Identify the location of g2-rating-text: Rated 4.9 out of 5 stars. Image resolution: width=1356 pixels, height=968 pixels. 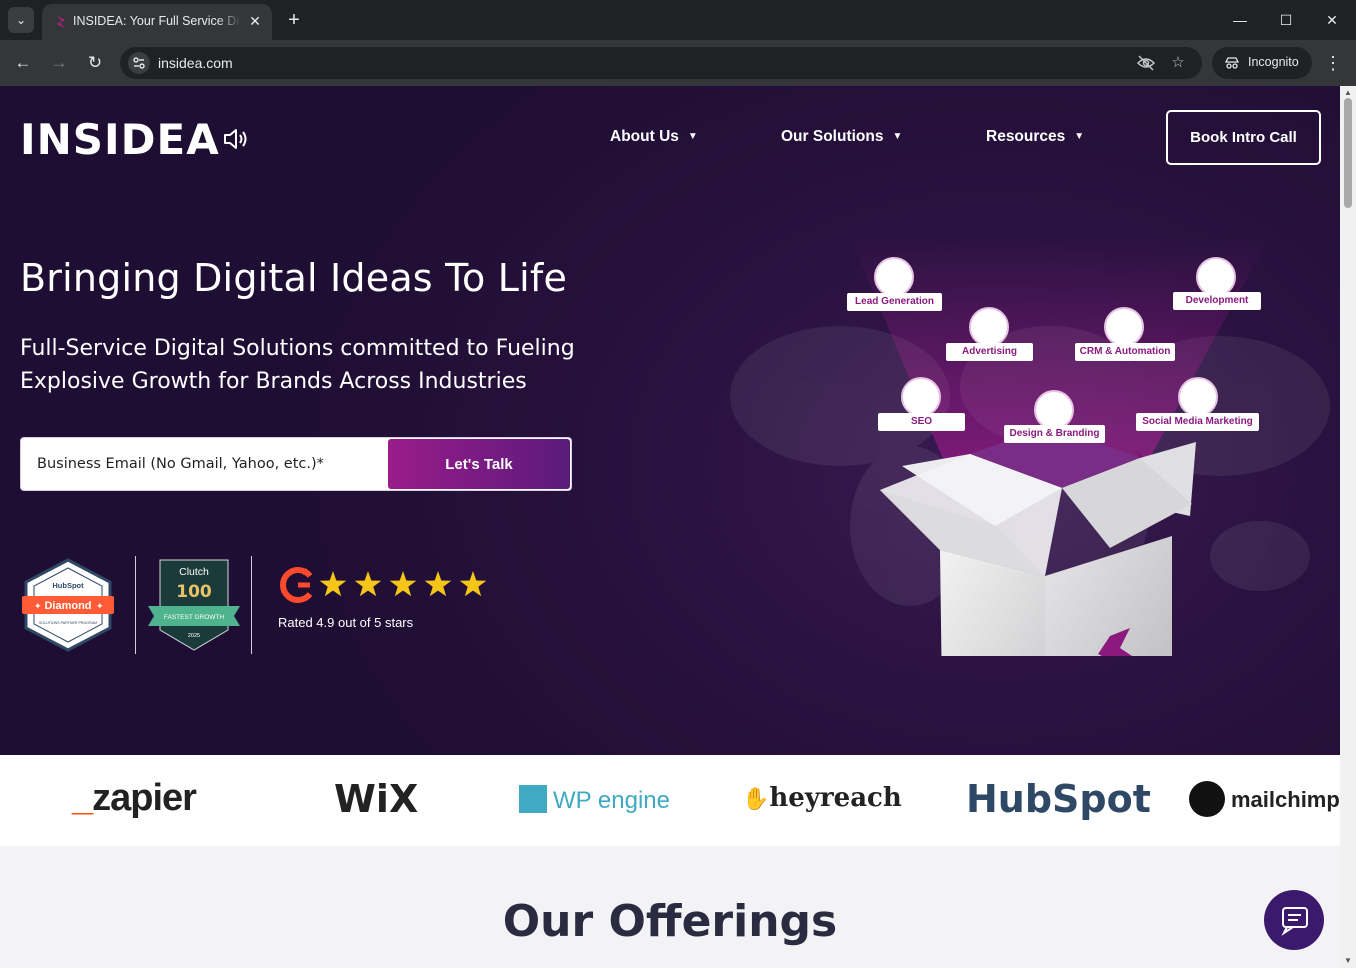
(346, 622).